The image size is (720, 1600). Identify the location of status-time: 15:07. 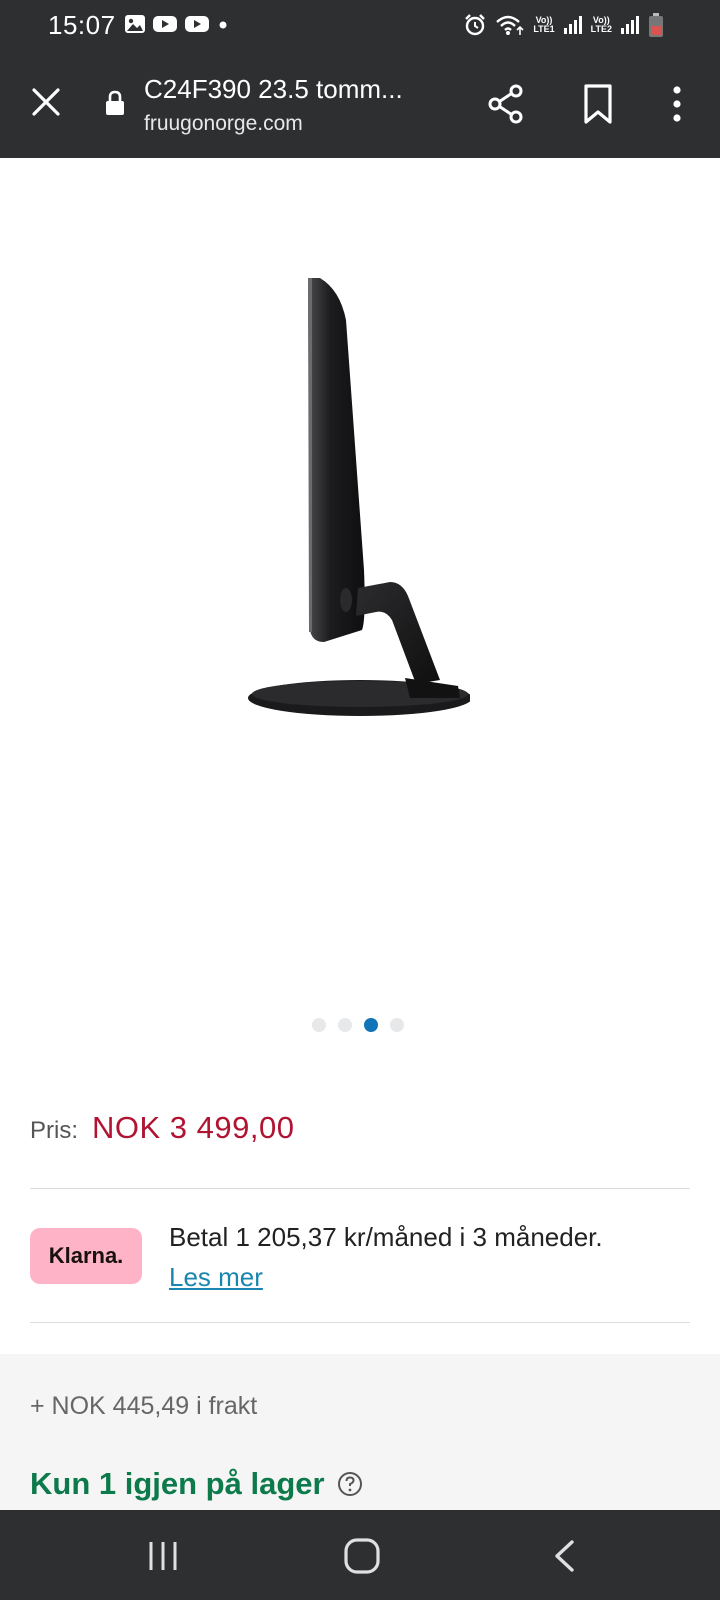
(82, 25).